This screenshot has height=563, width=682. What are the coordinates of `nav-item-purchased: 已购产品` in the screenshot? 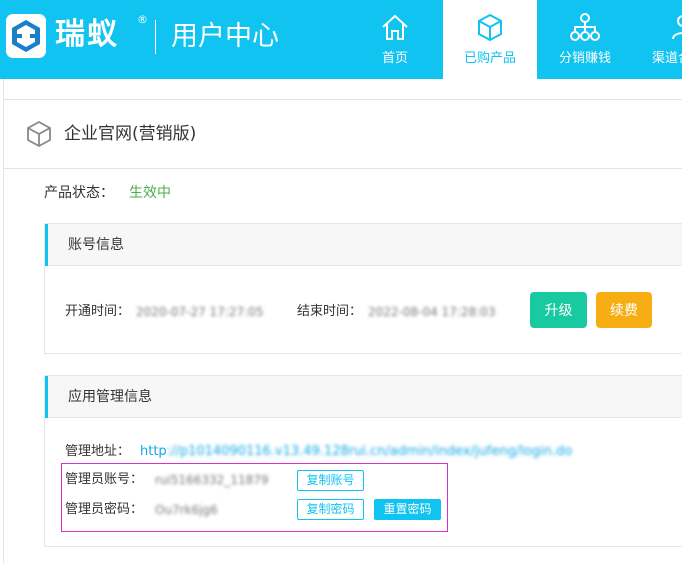 It's located at (490, 39).